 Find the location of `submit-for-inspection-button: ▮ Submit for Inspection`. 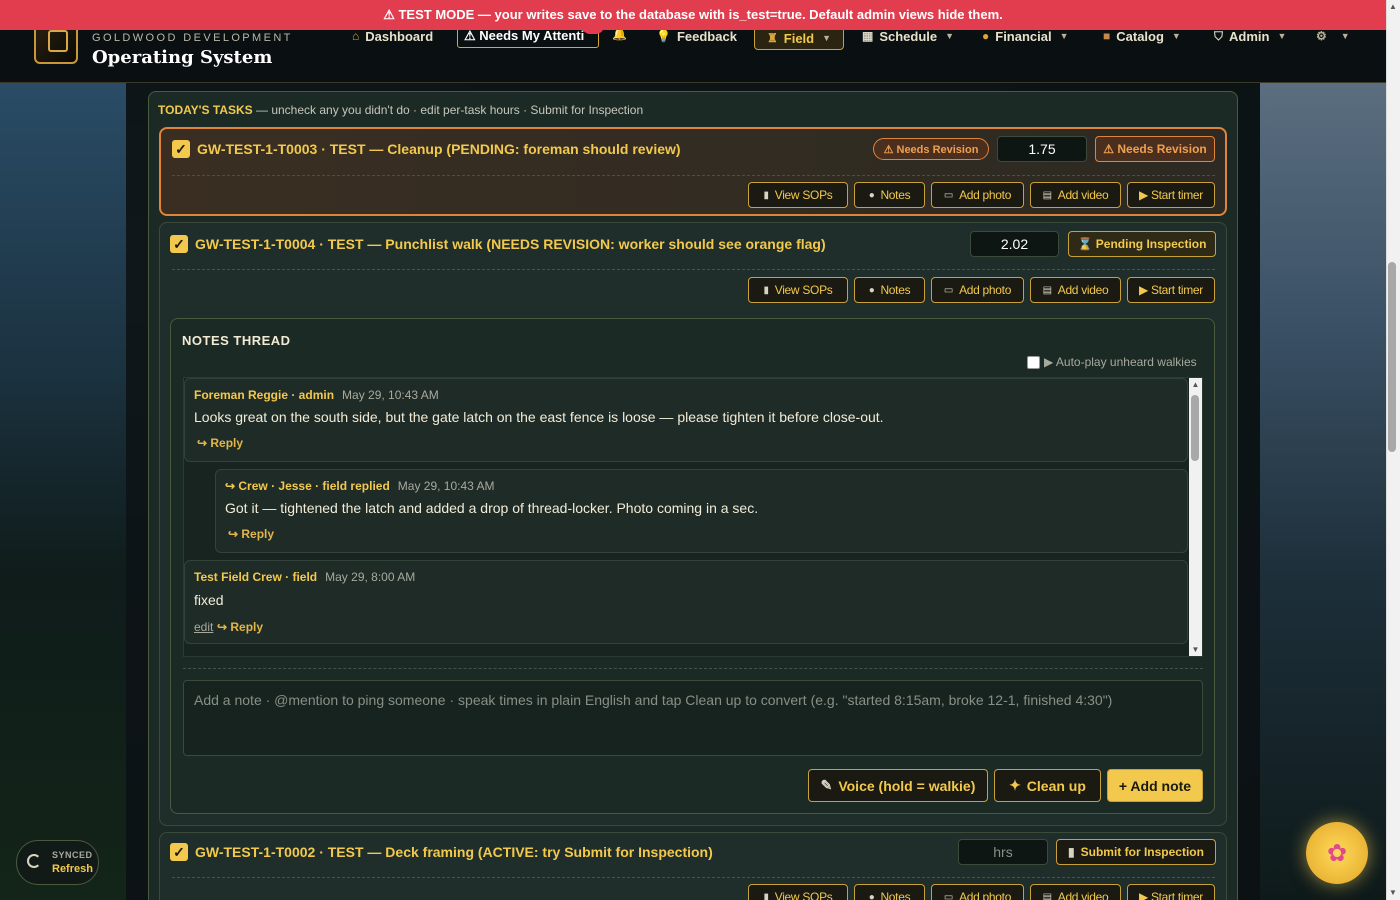

submit-for-inspection-button: ▮ Submit for Inspection is located at coordinates (1136, 852).